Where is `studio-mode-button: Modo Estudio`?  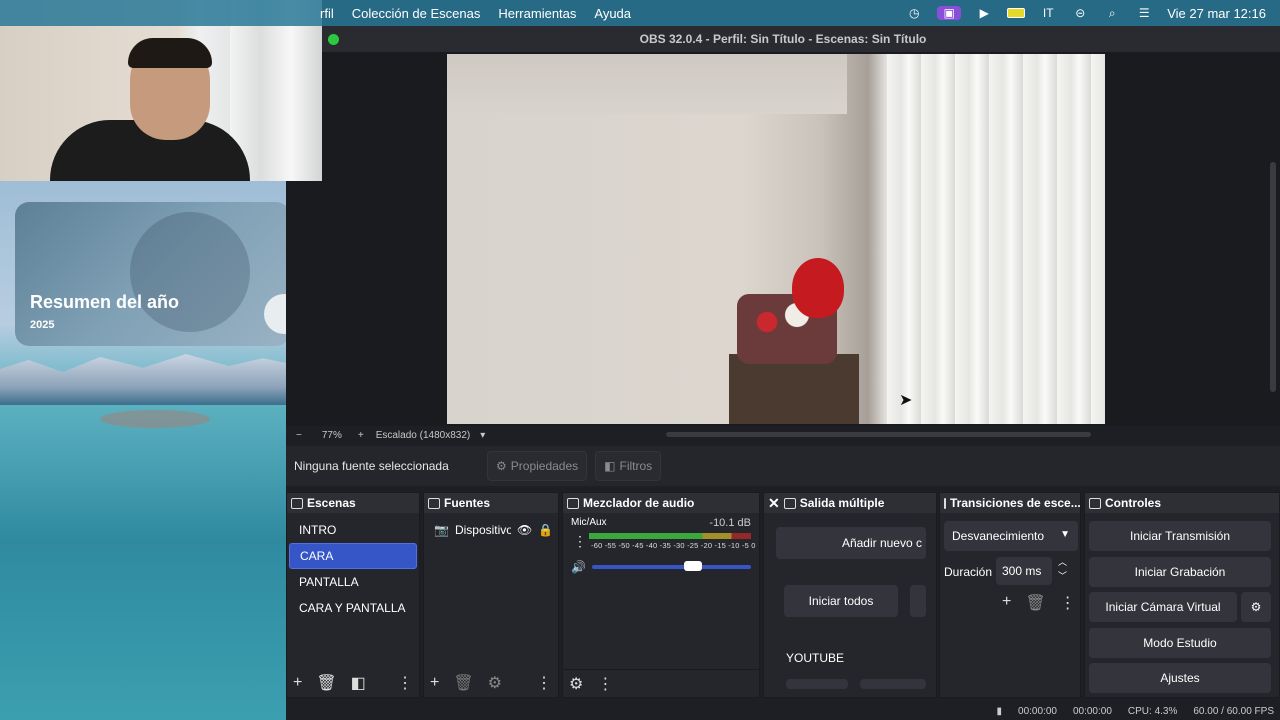
studio-mode-button: Modo Estudio is located at coordinates (1180, 643).